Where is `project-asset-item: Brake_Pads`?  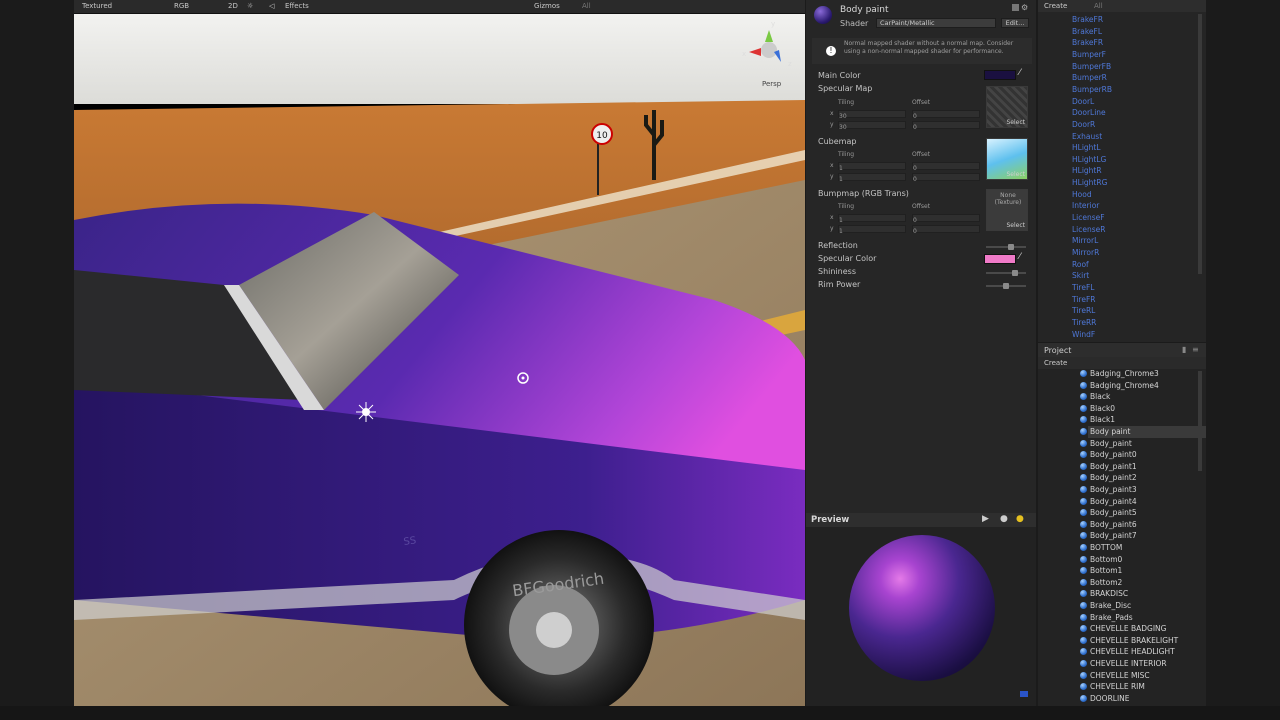 project-asset-item: Brake_Pads is located at coordinates (1143, 618).